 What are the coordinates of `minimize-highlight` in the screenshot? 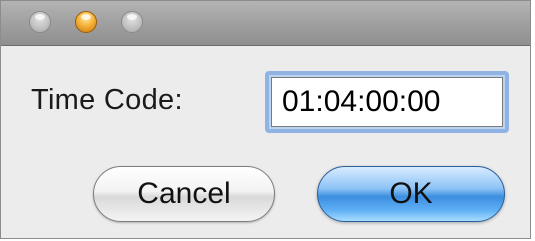 It's located at (86, 17).